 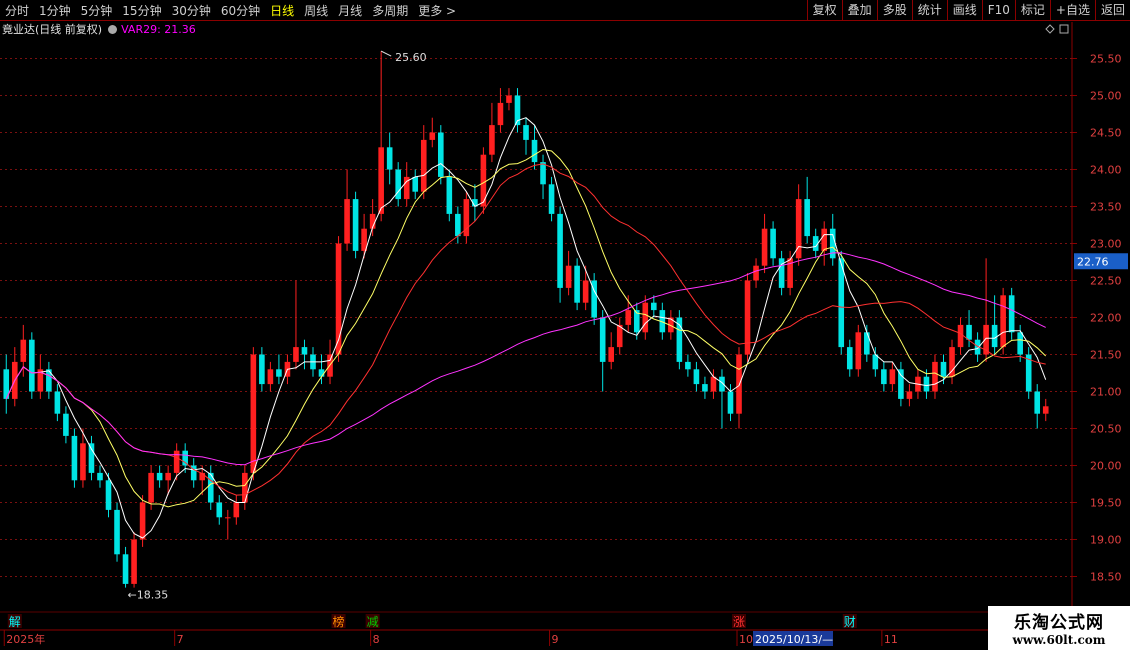 I want to click on y-tick-label: 25.50, so click(x=1106, y=59).